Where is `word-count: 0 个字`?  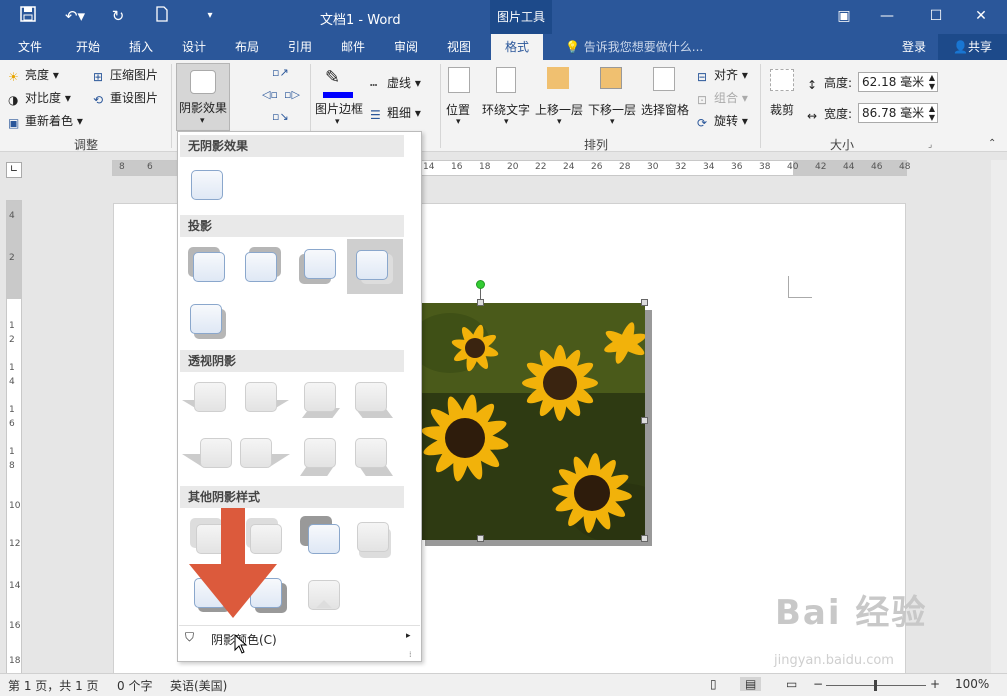
word-count: 0 个字 is located at coordinates (134, 685).